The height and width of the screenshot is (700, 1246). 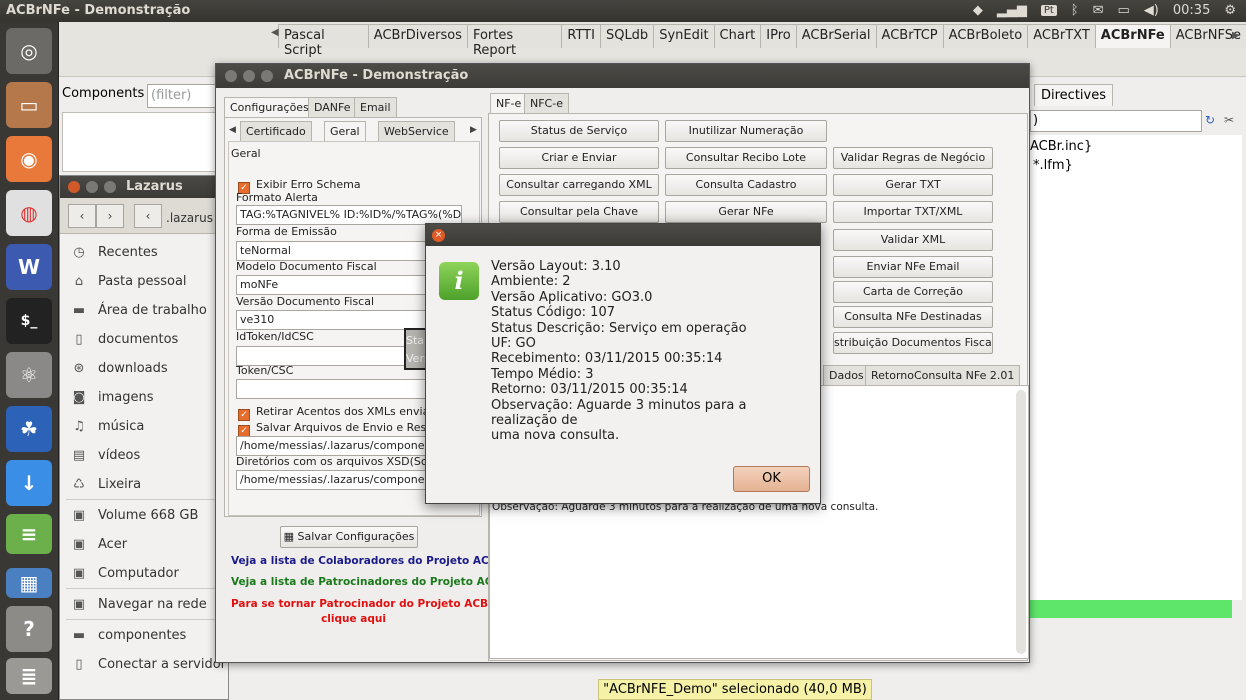 What do you see at coordinates (579, 158) in the screenshot?
I see `criar-enviar-button: Criar e Enviar` at bounding box center [579, 158].